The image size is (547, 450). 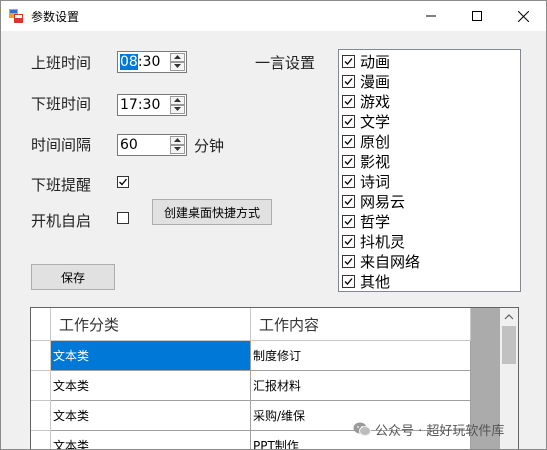 I want to click on quote-item: 游戏, so click(x=366, y=101).